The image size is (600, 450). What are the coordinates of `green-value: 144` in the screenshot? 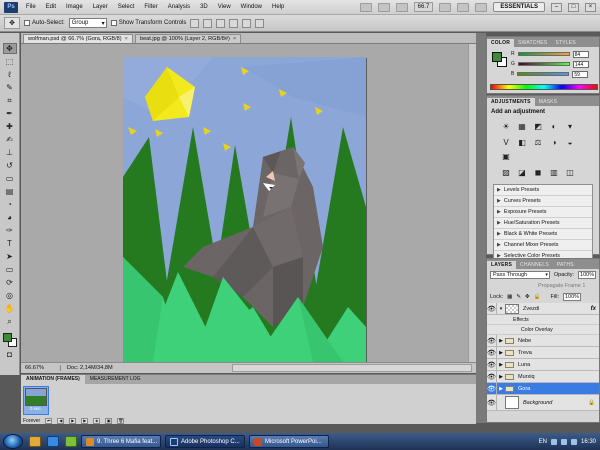 It's located at (580, 64).